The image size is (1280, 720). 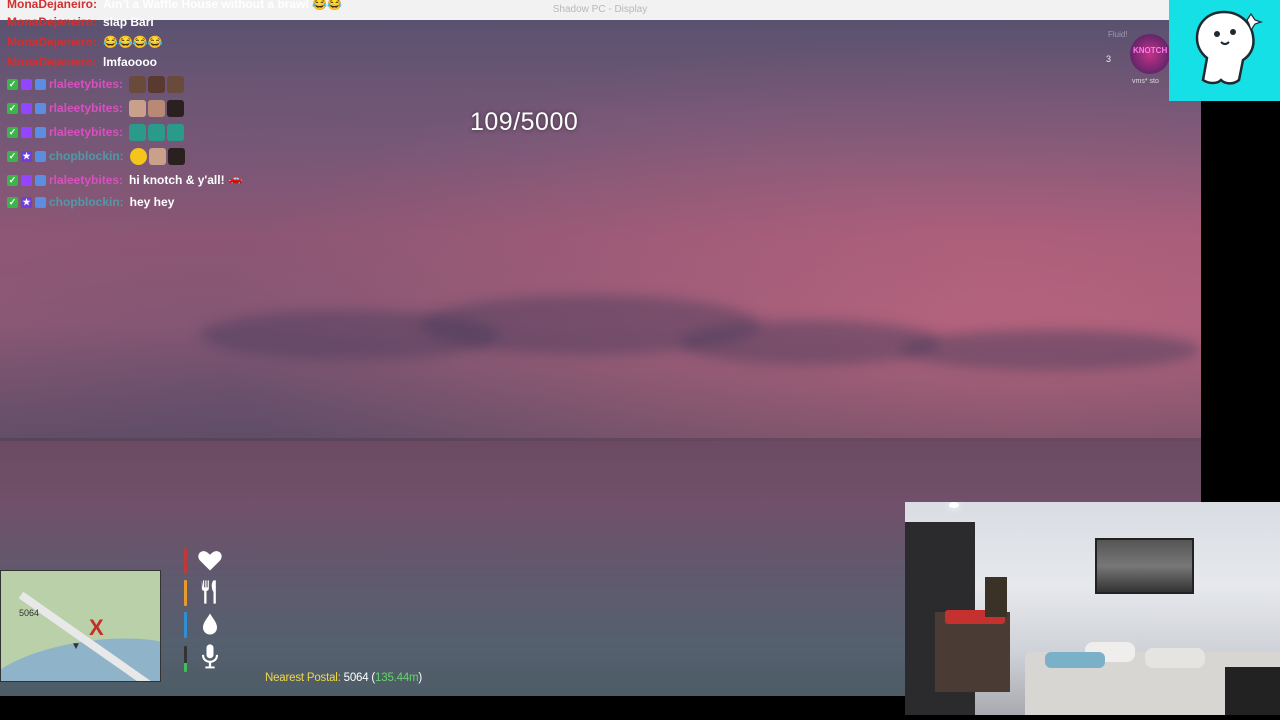 I want to click on postal-distance: 135.44m, so click(x=397, y=678).